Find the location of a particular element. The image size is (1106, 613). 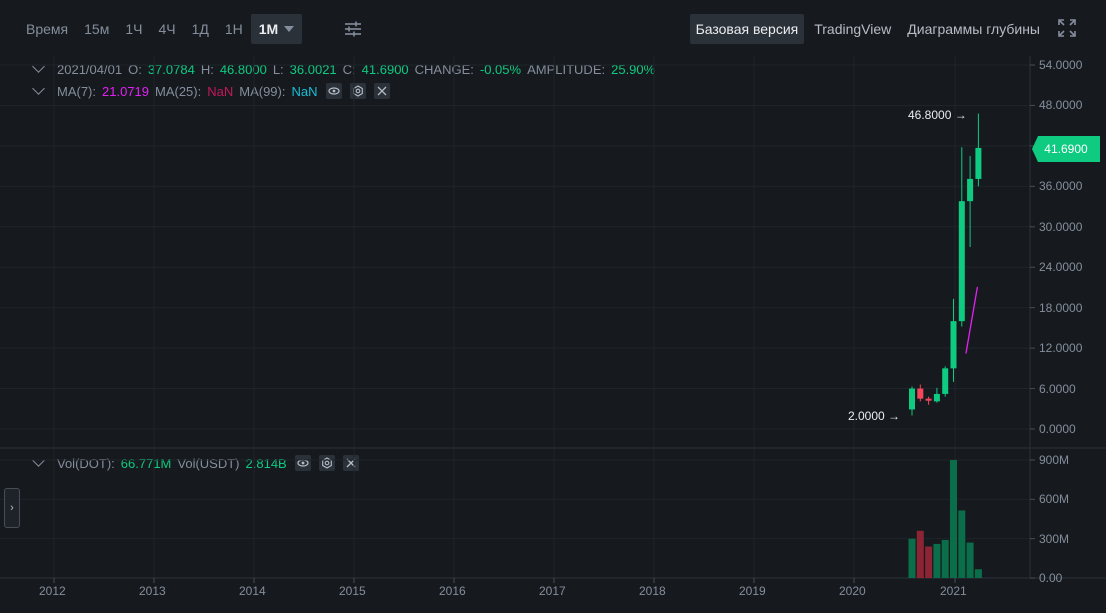

close-label: C: is located at coordinates (349, 69).